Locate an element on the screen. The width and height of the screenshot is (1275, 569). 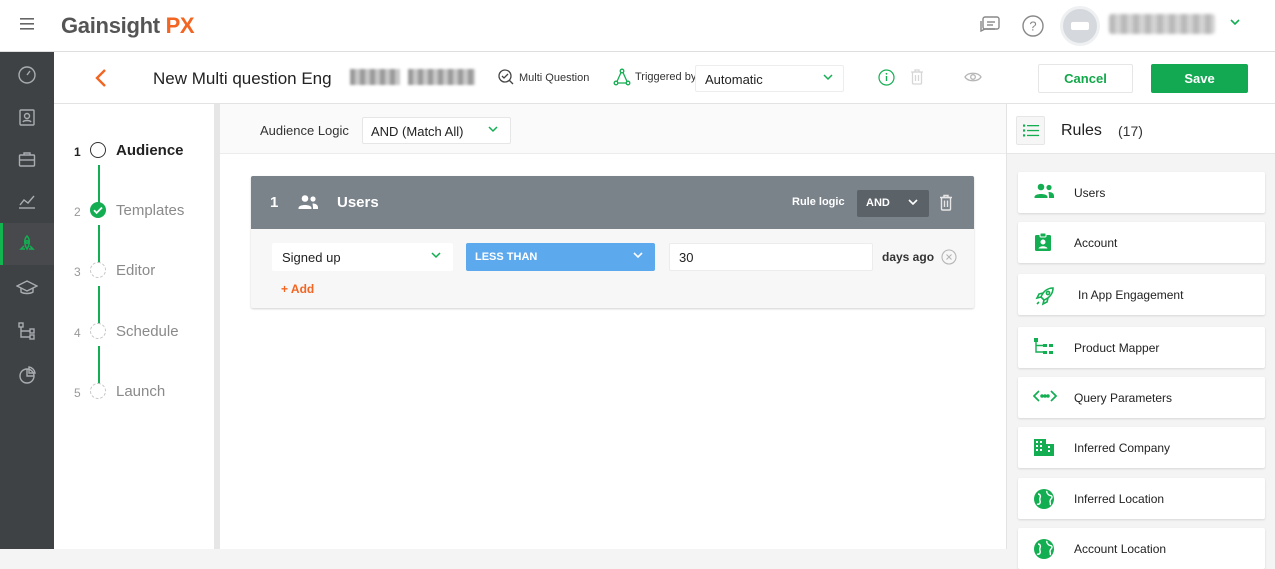
help-icon: ? is located at coordinates (1033, 26).